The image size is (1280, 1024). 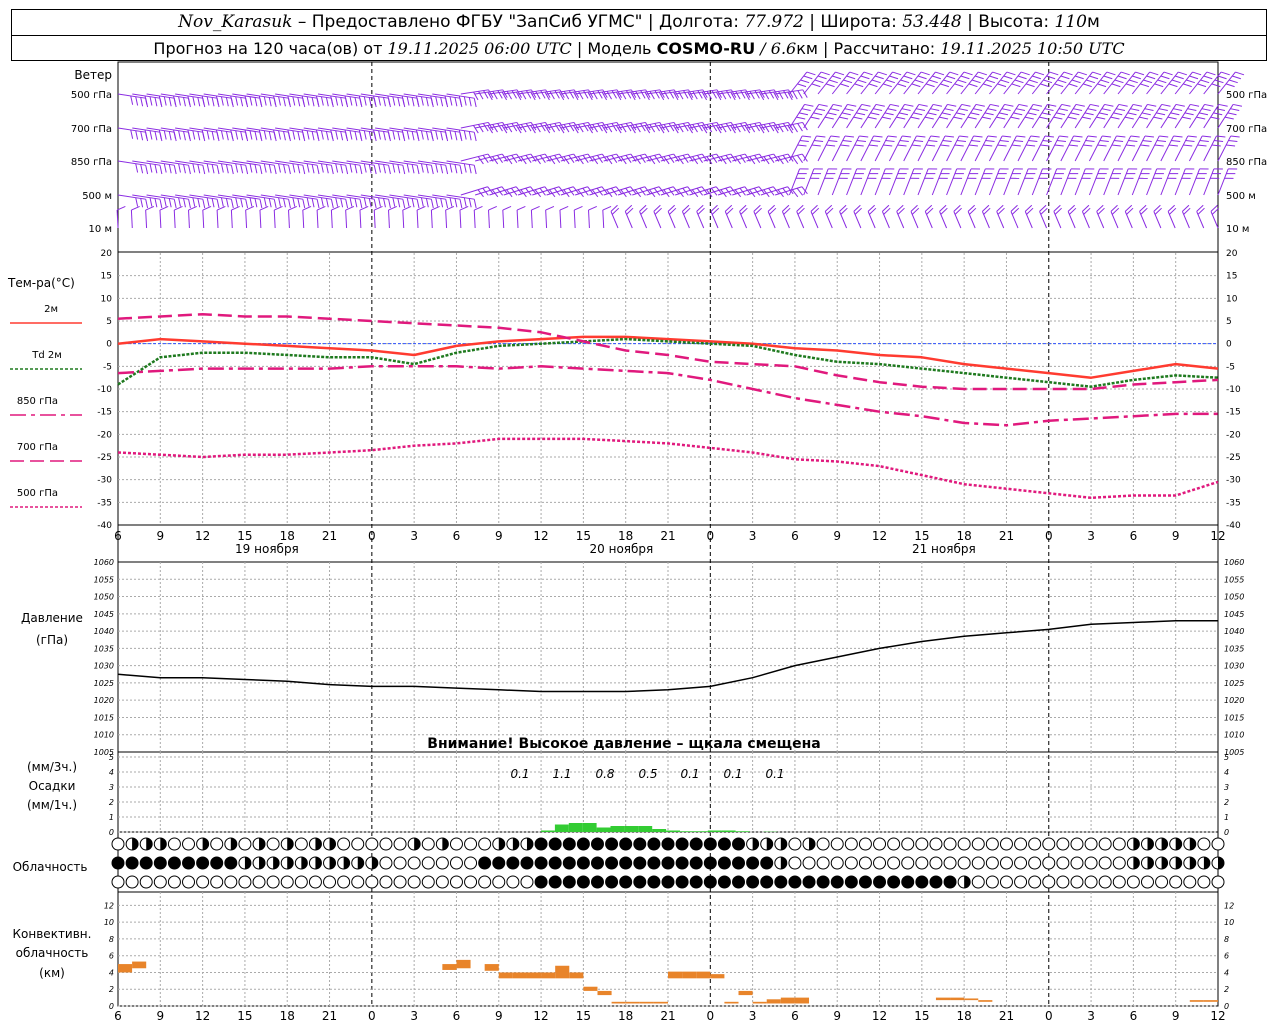 I want to click on pressure-axis-unit: (гПа), so click(x=52, y=640).